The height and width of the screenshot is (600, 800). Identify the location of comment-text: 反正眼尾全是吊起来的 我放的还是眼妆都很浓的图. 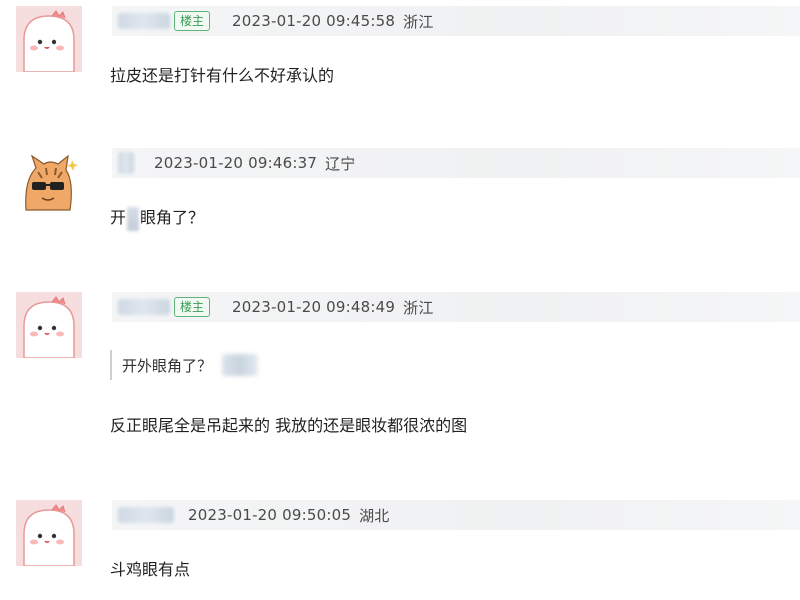
(289, 425).